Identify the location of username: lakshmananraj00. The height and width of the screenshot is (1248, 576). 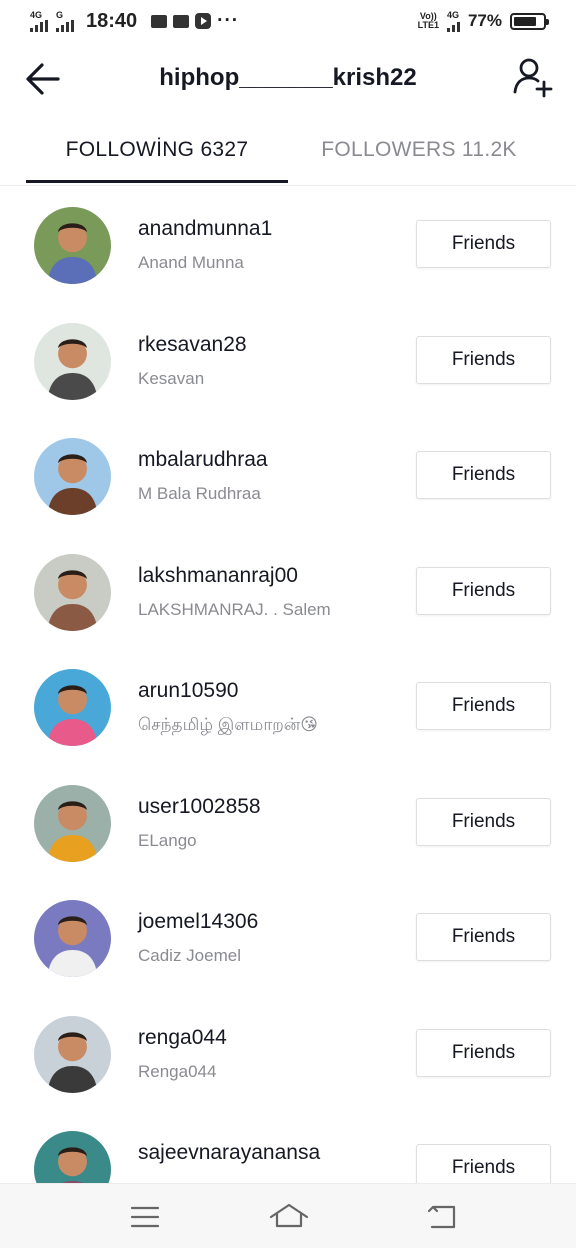
(218, 576).